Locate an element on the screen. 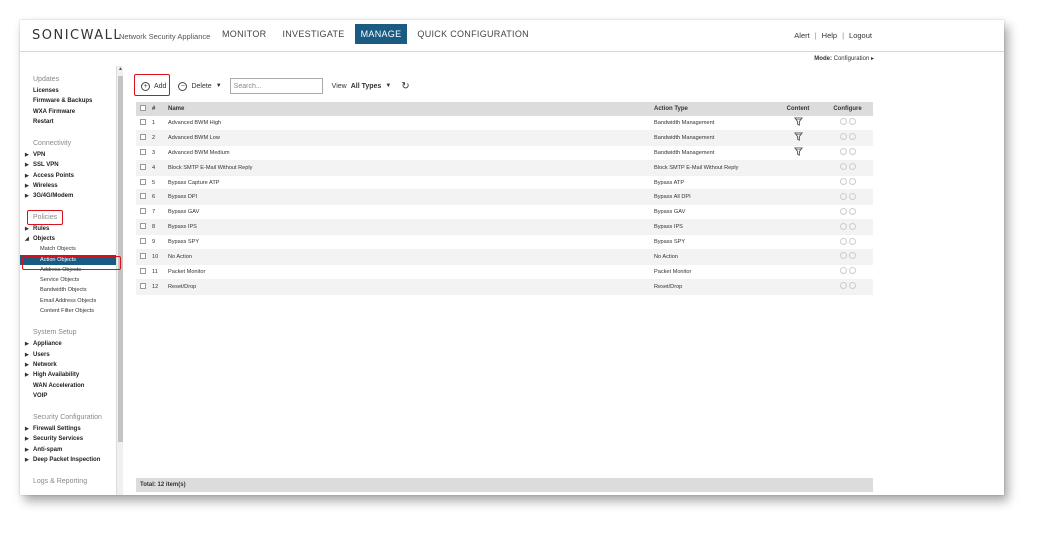  sidebar-item-network: ▶ Network is located at coordinates (72, 365).